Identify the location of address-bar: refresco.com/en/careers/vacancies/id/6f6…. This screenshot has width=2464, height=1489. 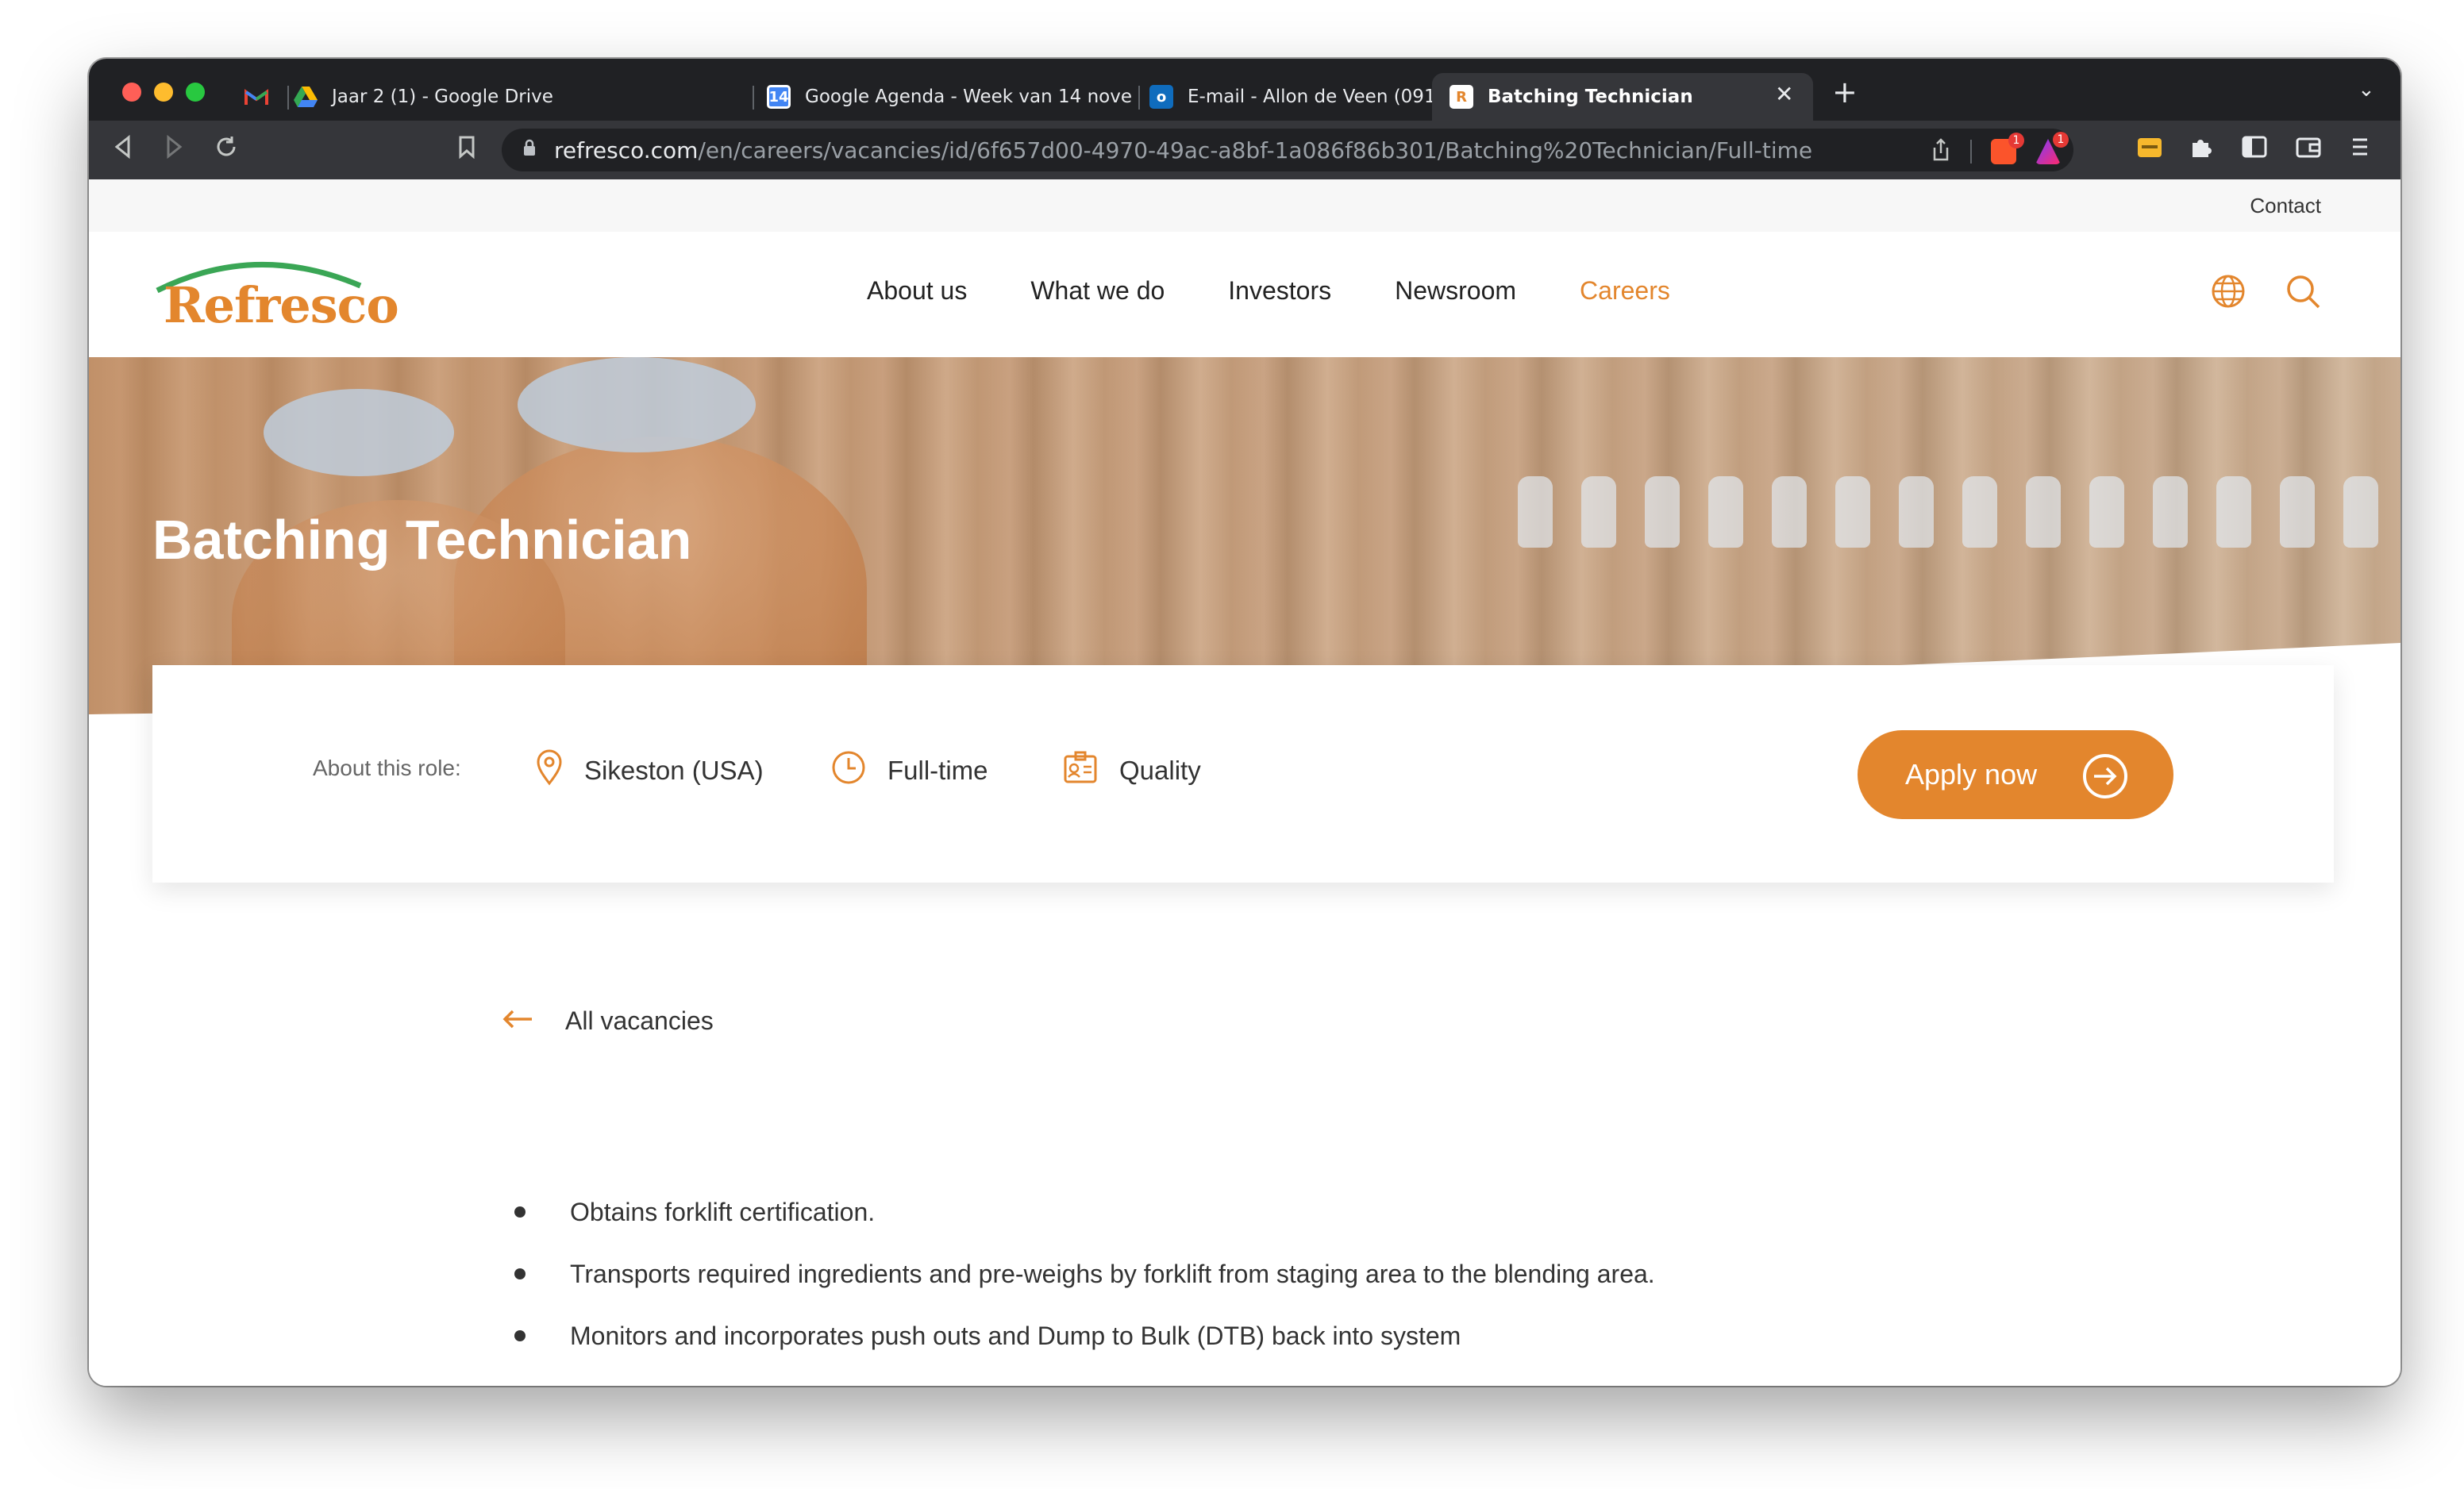
(1287, 150).